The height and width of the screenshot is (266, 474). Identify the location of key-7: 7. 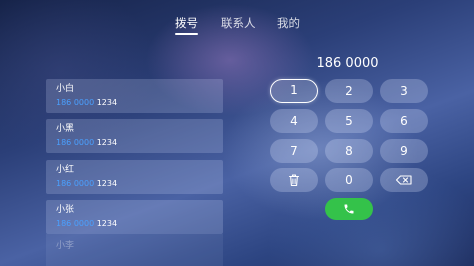
(294, 151).